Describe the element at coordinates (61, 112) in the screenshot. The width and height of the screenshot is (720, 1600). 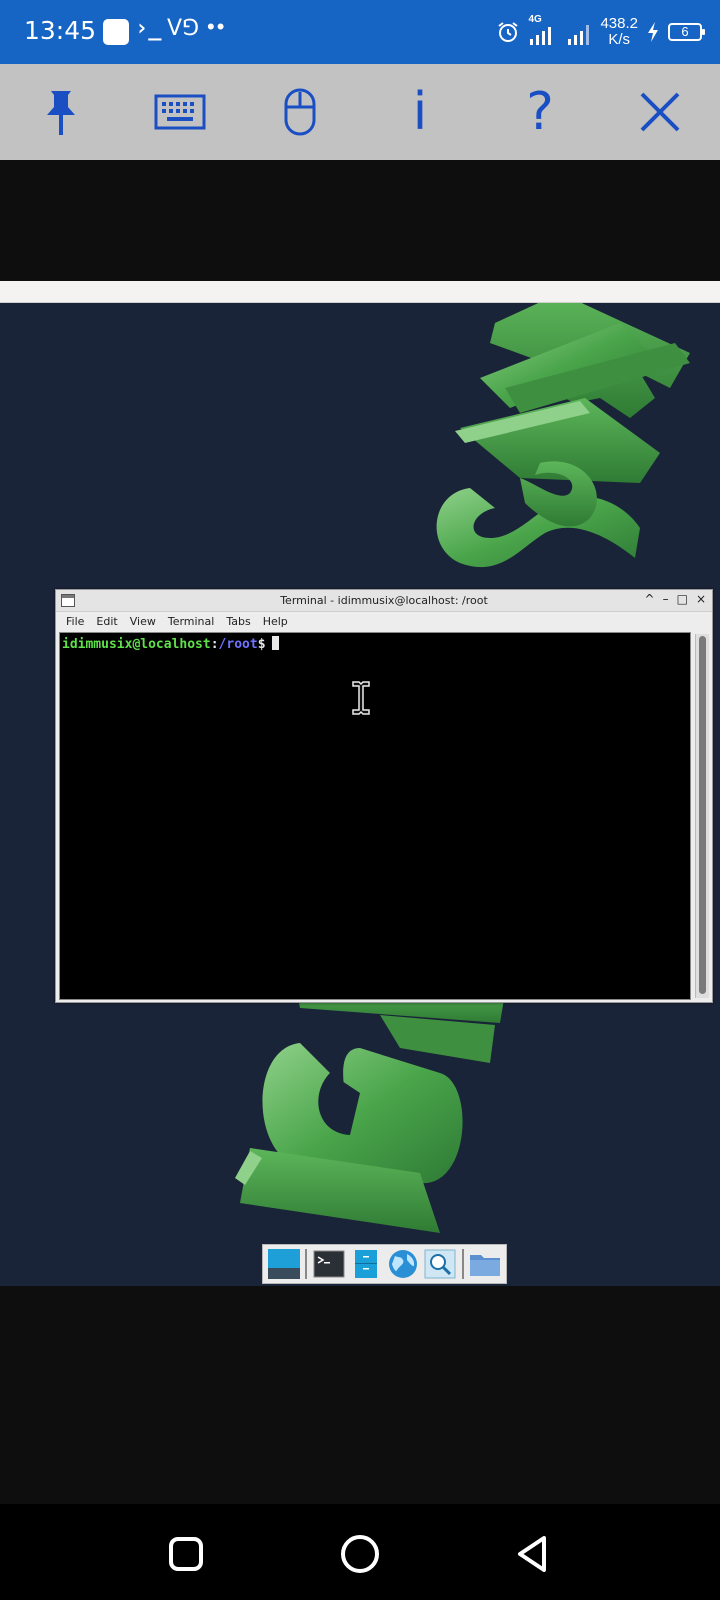
I see `pin-icon` at that location.